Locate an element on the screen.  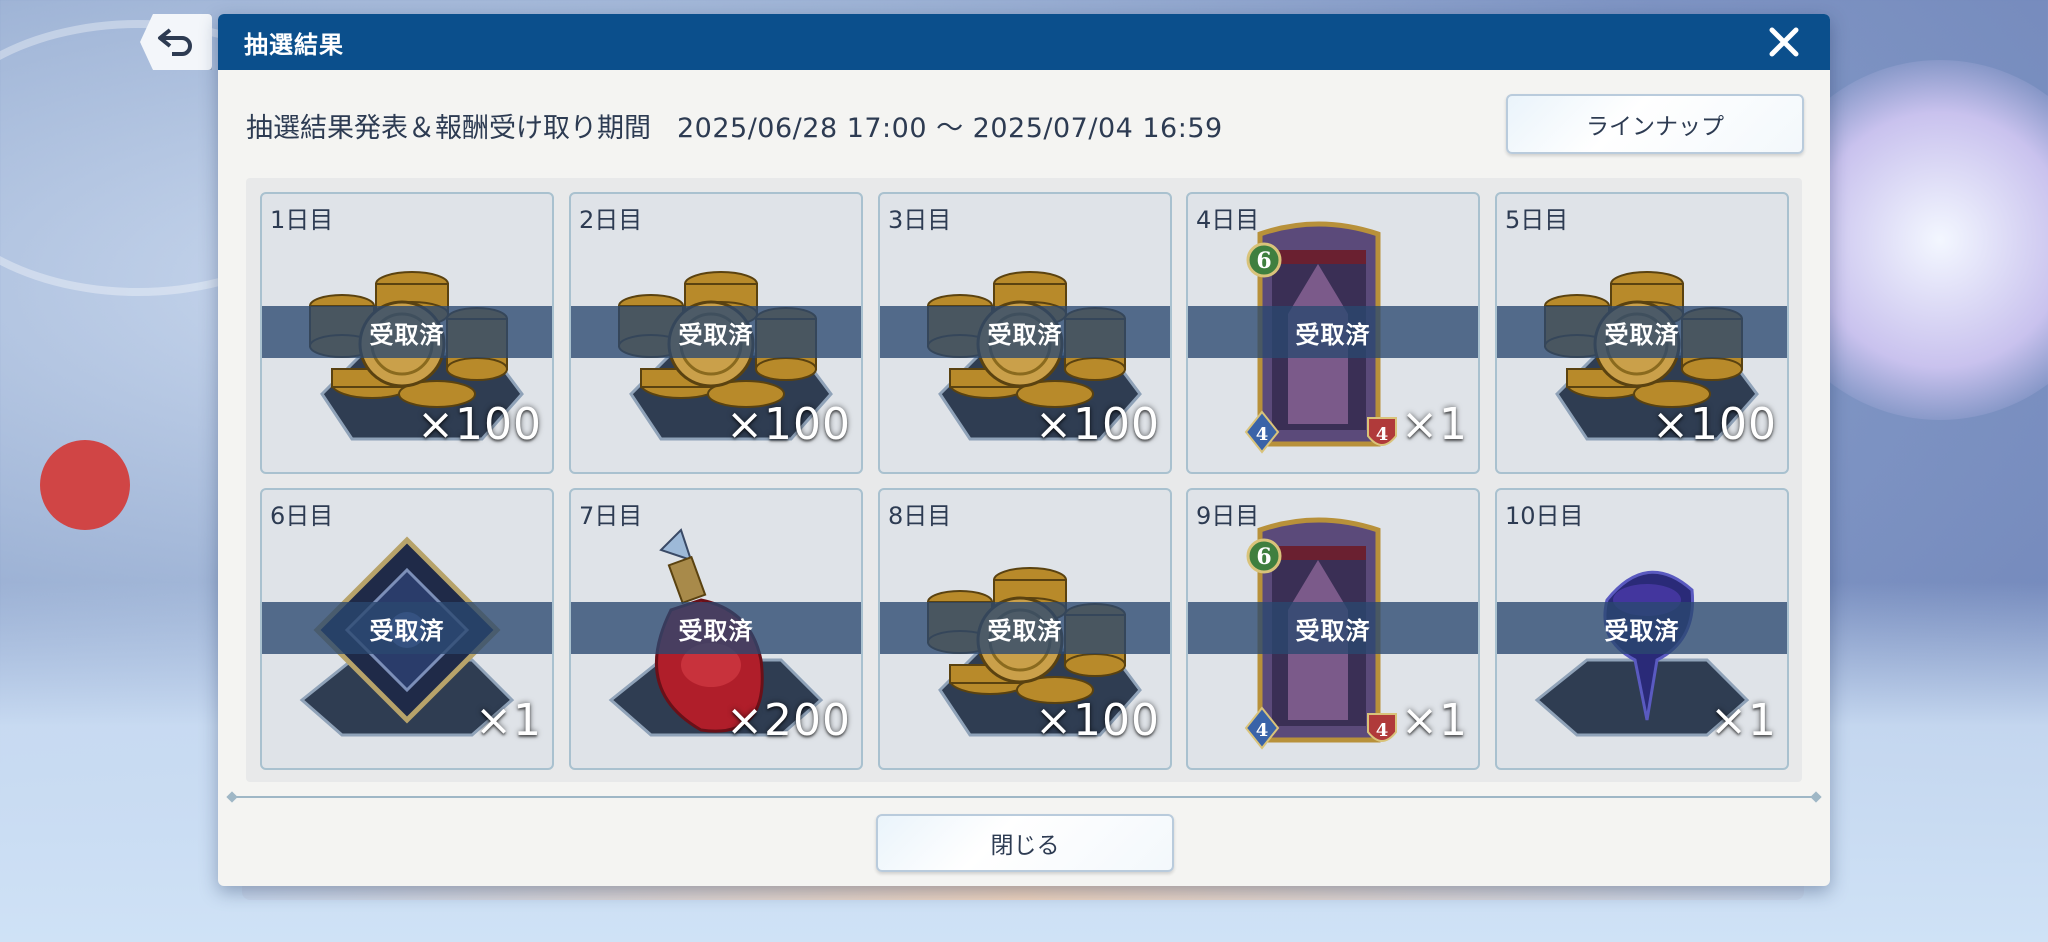
day-label: 9日目 is located at coordinates (1228, 516).